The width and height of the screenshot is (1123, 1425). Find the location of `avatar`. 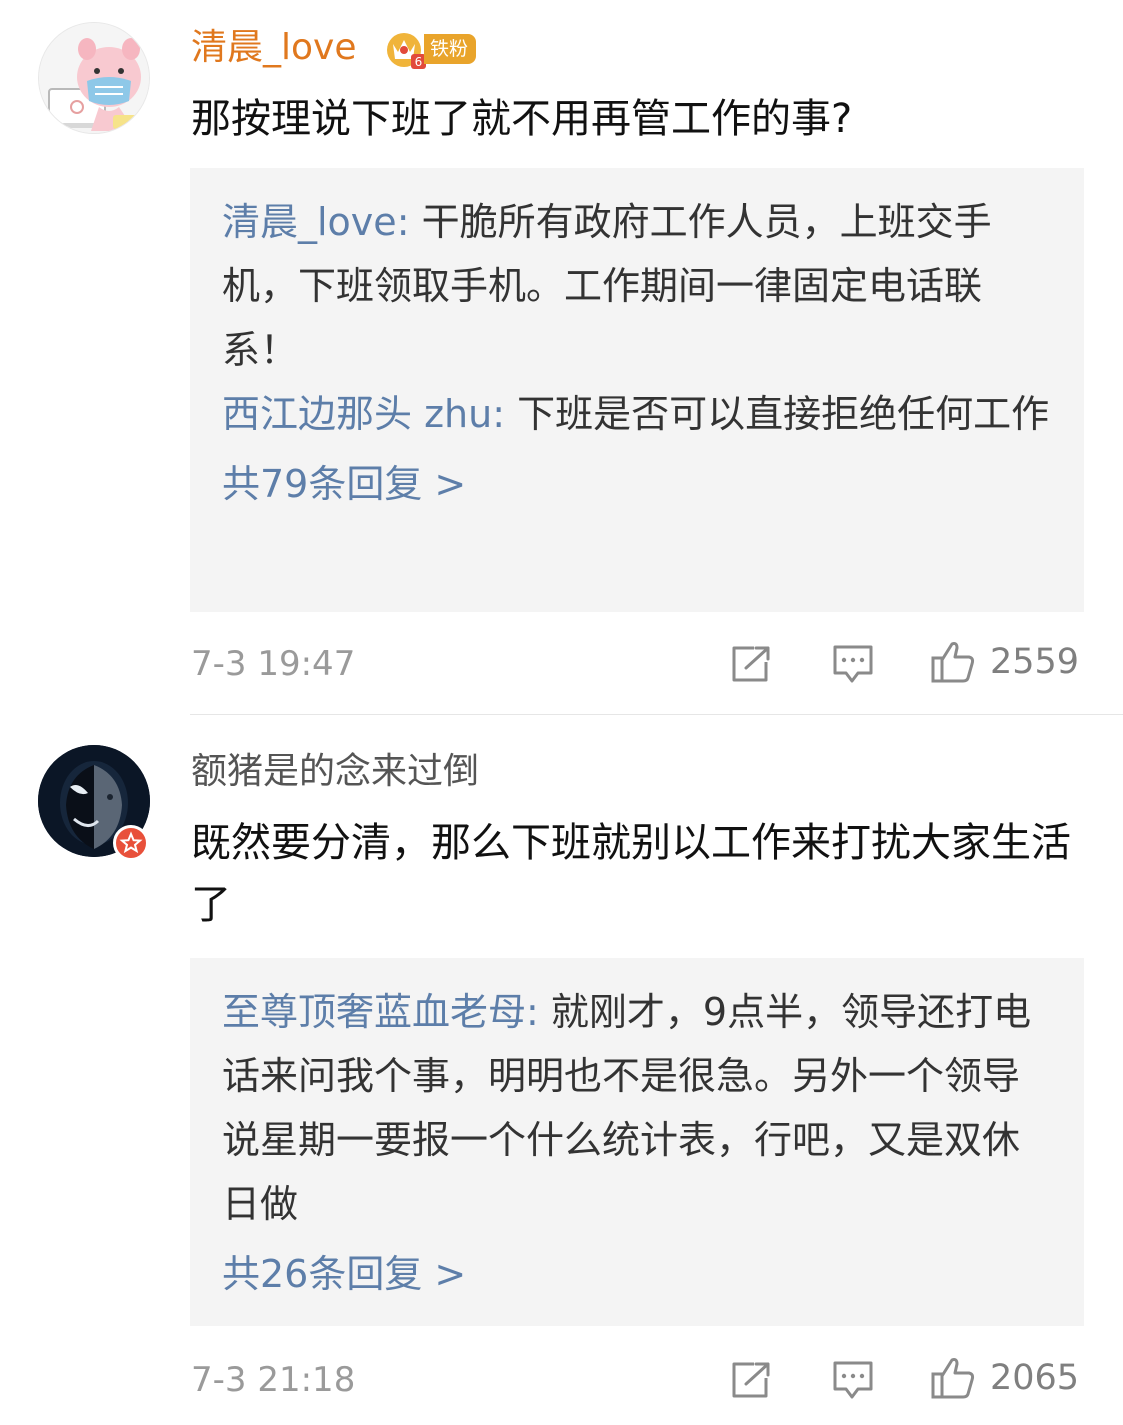

avatar is located at coordinates (94, 78).